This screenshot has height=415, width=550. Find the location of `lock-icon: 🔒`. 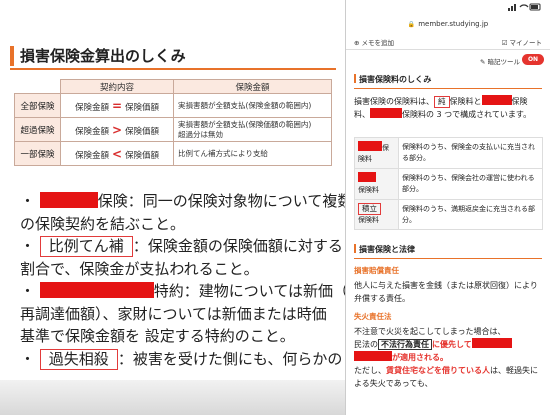

lock-icon: 🔒 is located at coordinates (411, 24).